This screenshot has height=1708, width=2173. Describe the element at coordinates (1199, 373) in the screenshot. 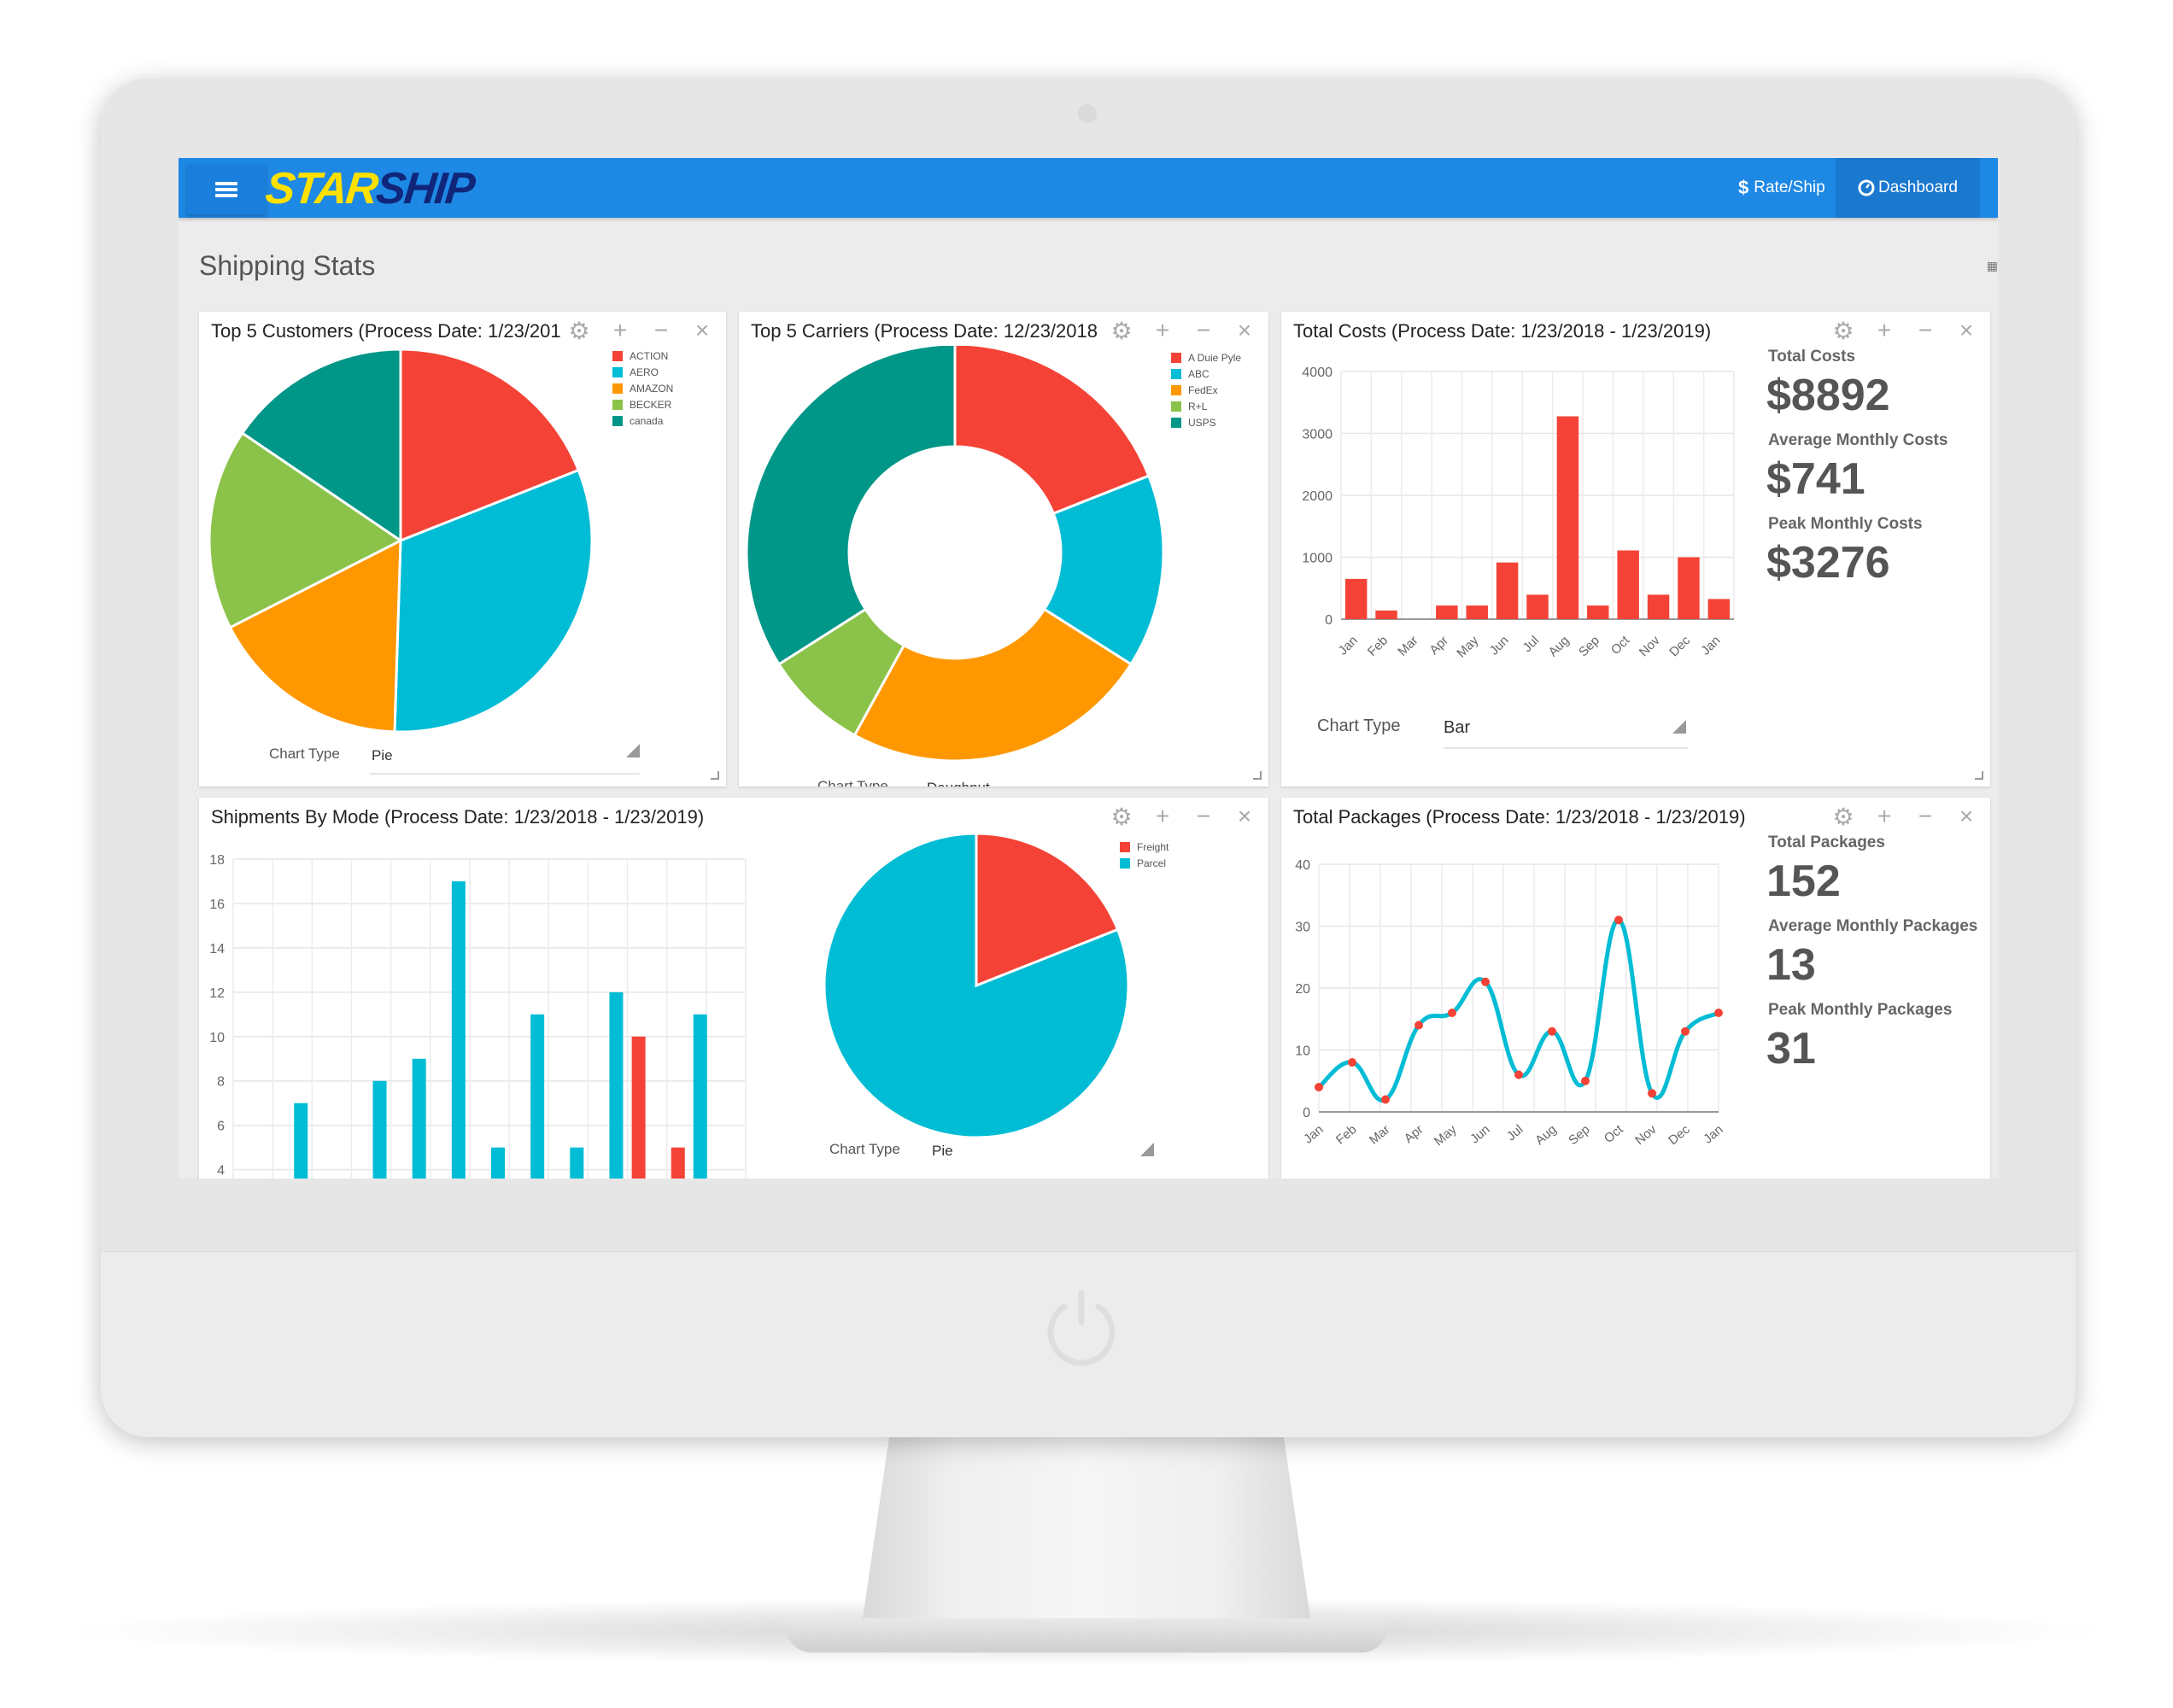

I see `legend-label: ABC` at that location.